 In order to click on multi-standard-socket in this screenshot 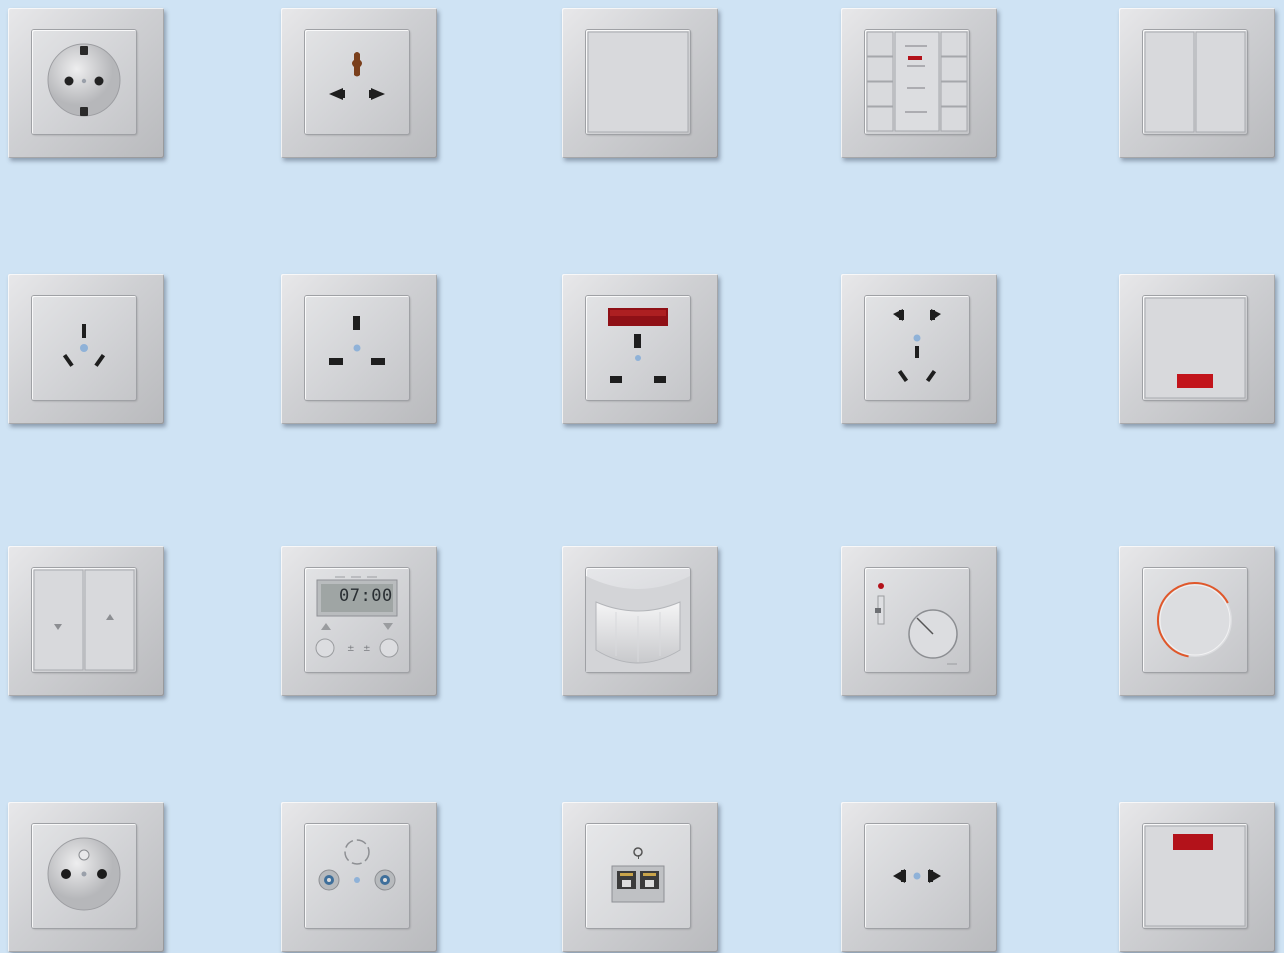, I will do `click(359, 83)`.